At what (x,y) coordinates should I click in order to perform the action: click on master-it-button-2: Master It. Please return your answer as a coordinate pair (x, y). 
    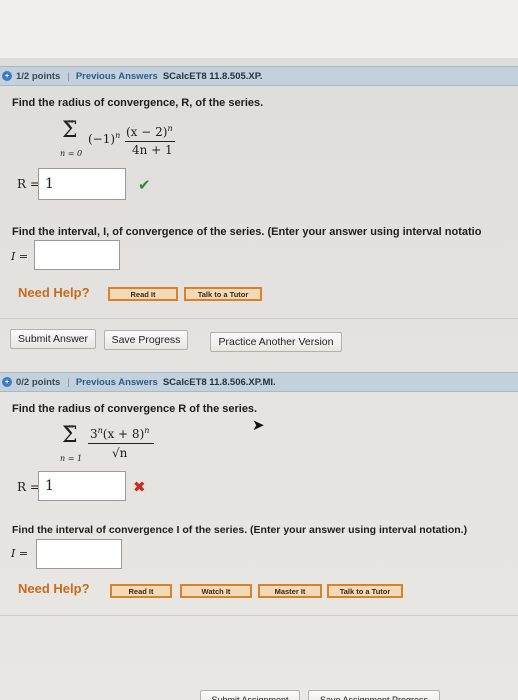
    Looking at the image, I should click on (290, 591).